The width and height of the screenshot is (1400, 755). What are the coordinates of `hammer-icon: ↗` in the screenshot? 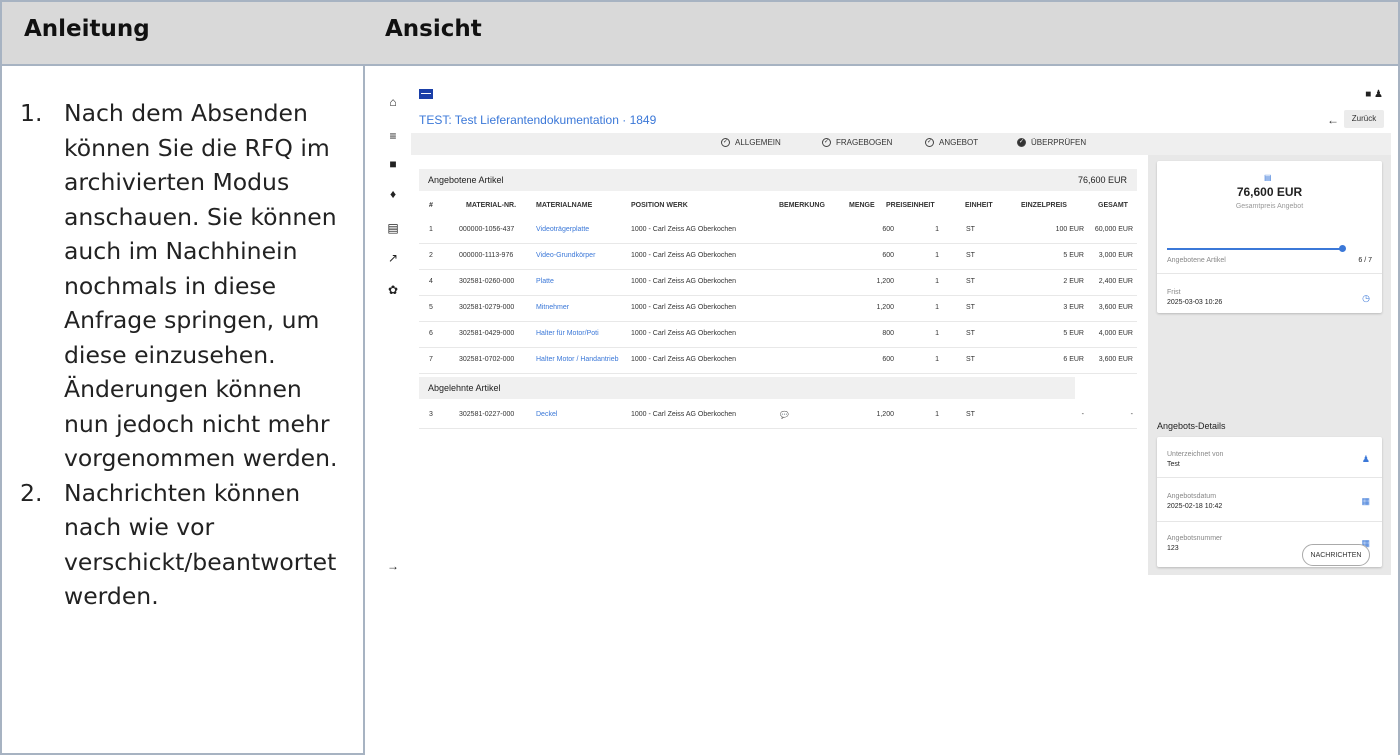 It's located at (393, 258).